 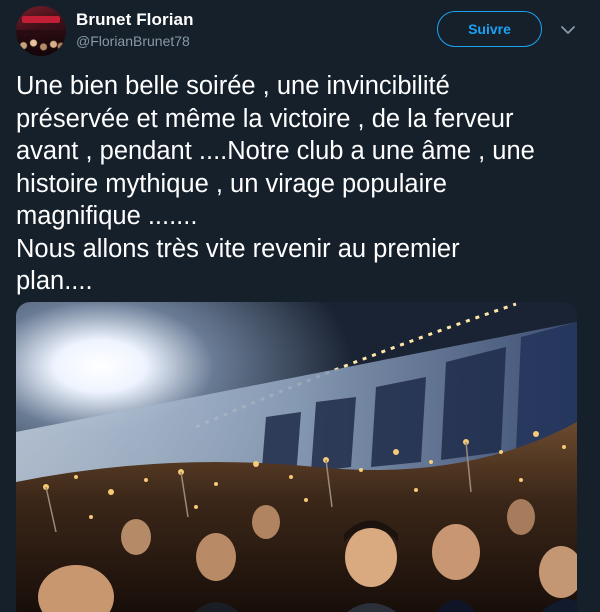 I want to click on display-name: Brunet Florian, so click(x=135, y=20).